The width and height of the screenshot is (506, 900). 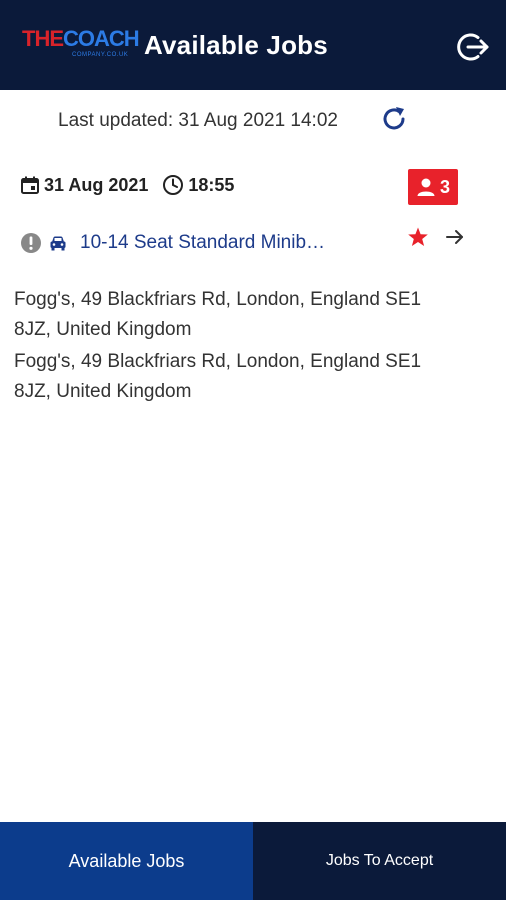 What do you see at coordinates (58, 243) in the screenshot?
I see `car-icon` at bounding box center [58, 243].